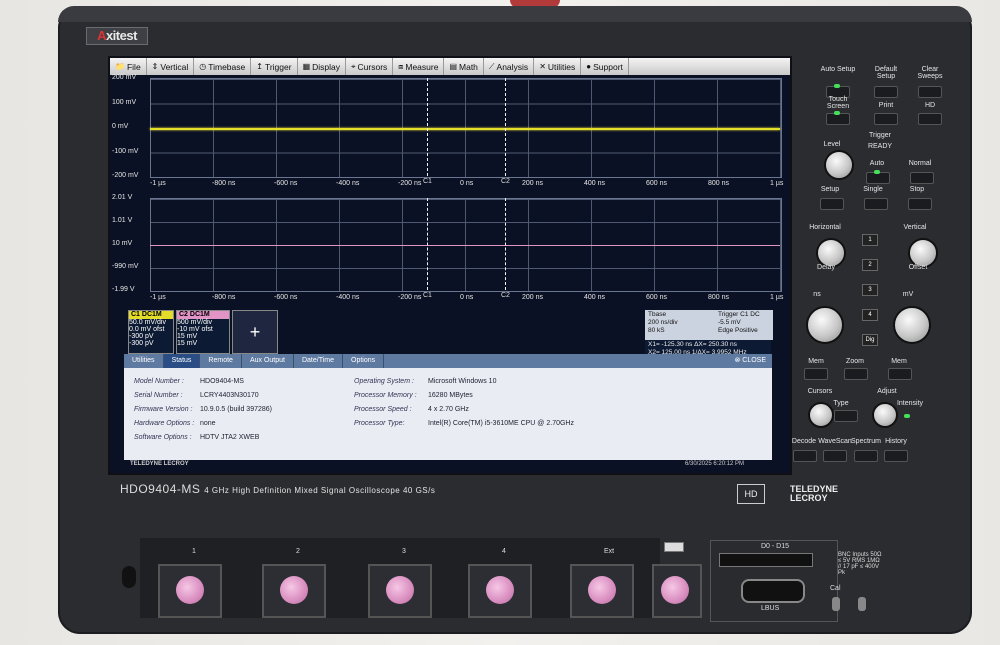 The width and height of the screenshot is (1000, 645). Describe the element at coordinates (866, 456) in the screenshot. I see `spectrum-button` at that location.